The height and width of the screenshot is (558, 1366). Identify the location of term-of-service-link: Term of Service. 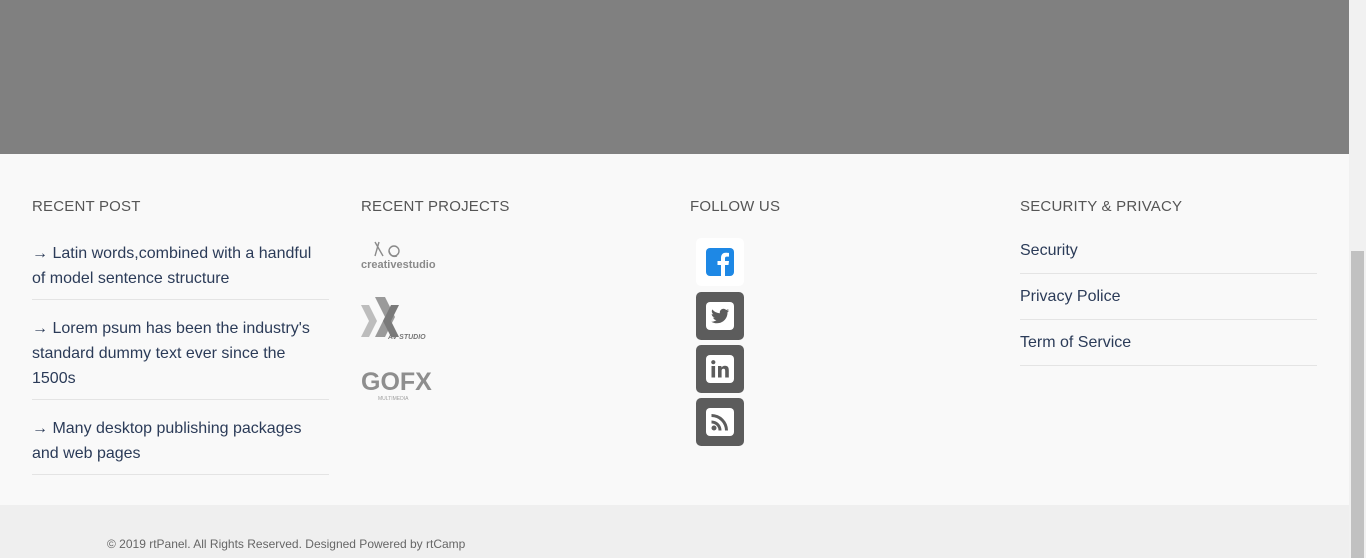
(1075, 342).